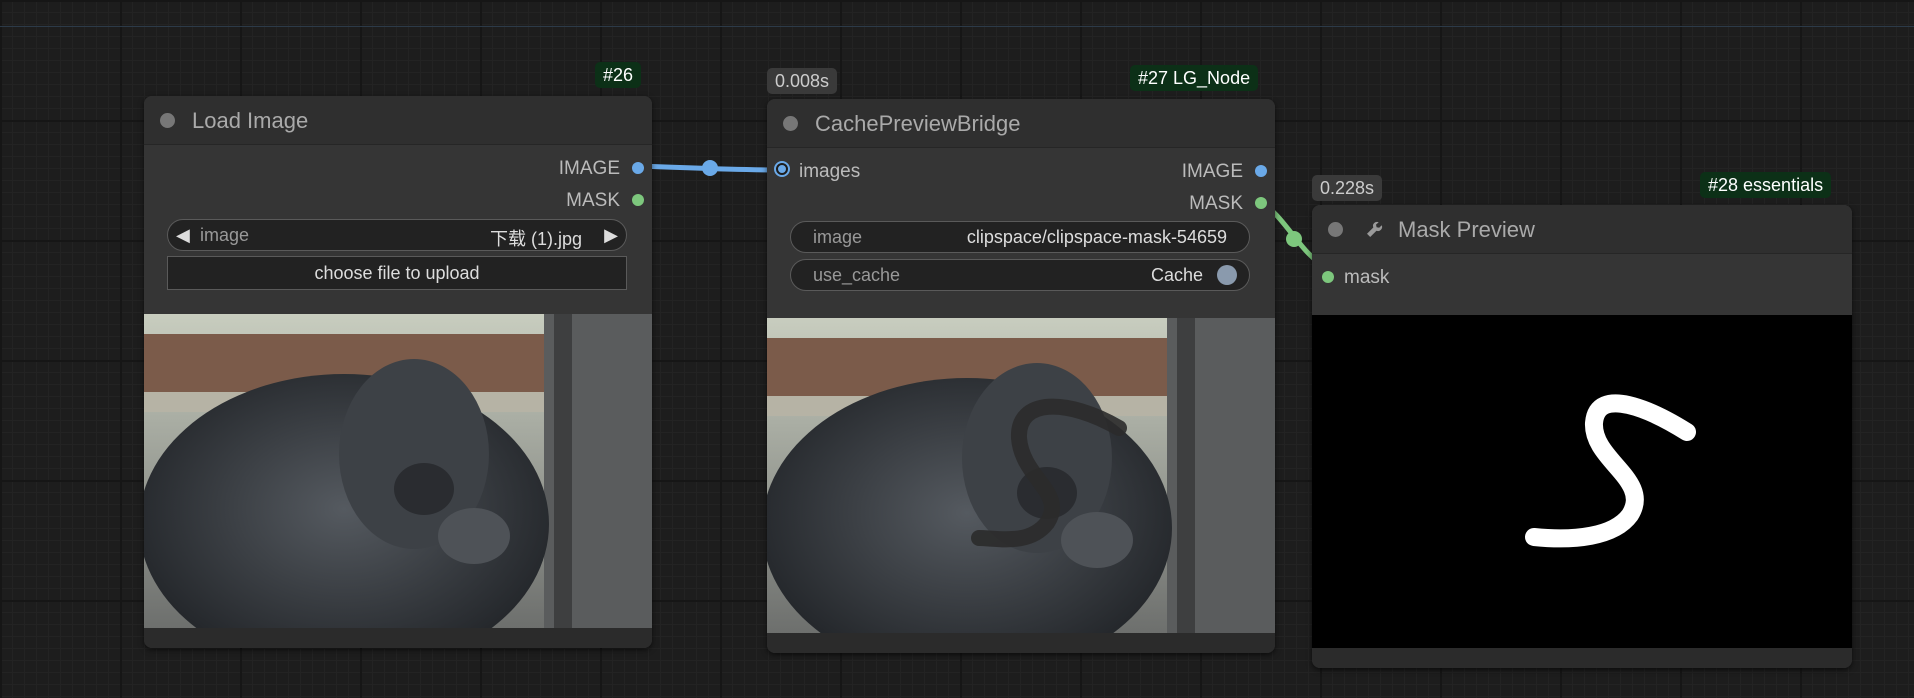 This screenshot has height=698, width=1914. I want to click on node-id-badge: #27 LG_Node, so click(1194, 78).